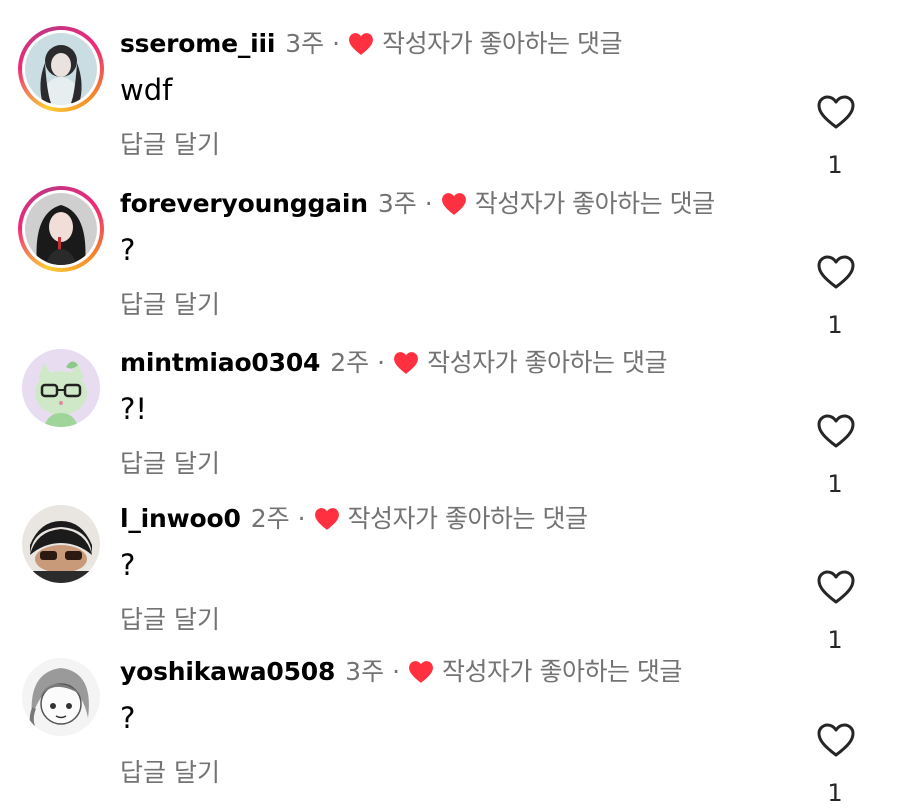 The height and width of the screenshot is (808, 900). What do you see at coordinates (227, 672) in the screenshot?
I see `username: yoshikawa0508` at bounding box center [227, 672].